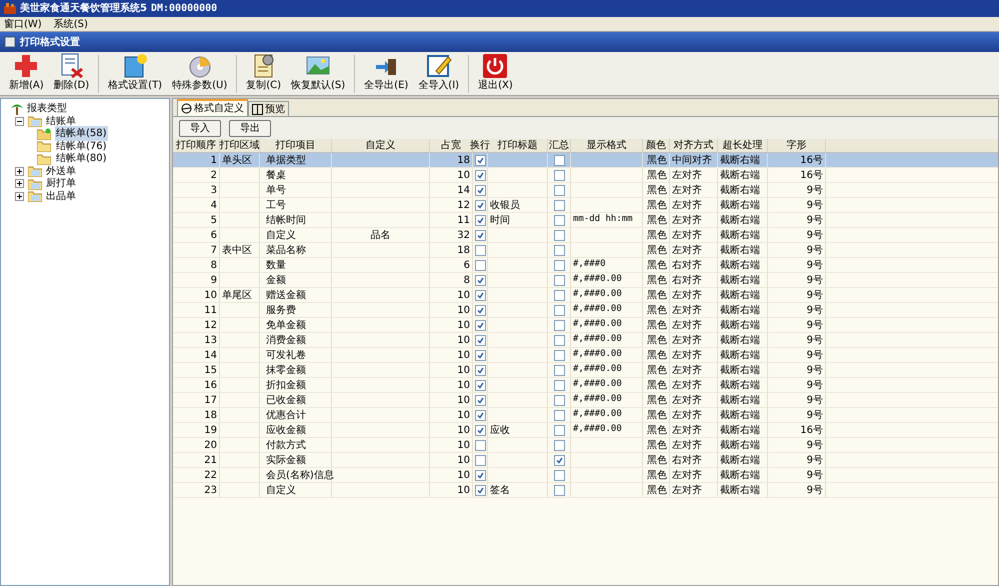 This screenshot has width=999, height=586. Describe the element at coordinates (81, 134) in the screenshot. I see `tree-item: 结帐单(58)` at that location.